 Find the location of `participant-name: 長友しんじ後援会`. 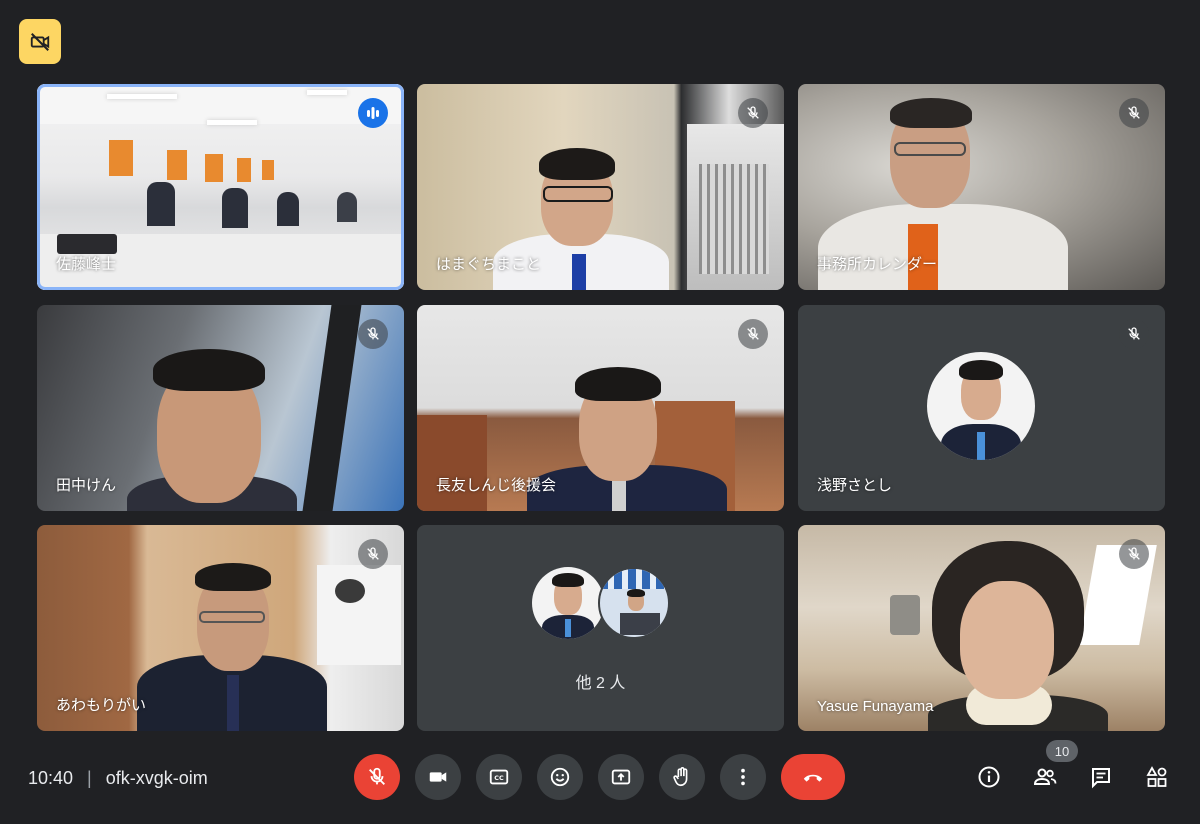

participant-name: 長友しんじ後援会 is located at coordinates (496, 485).